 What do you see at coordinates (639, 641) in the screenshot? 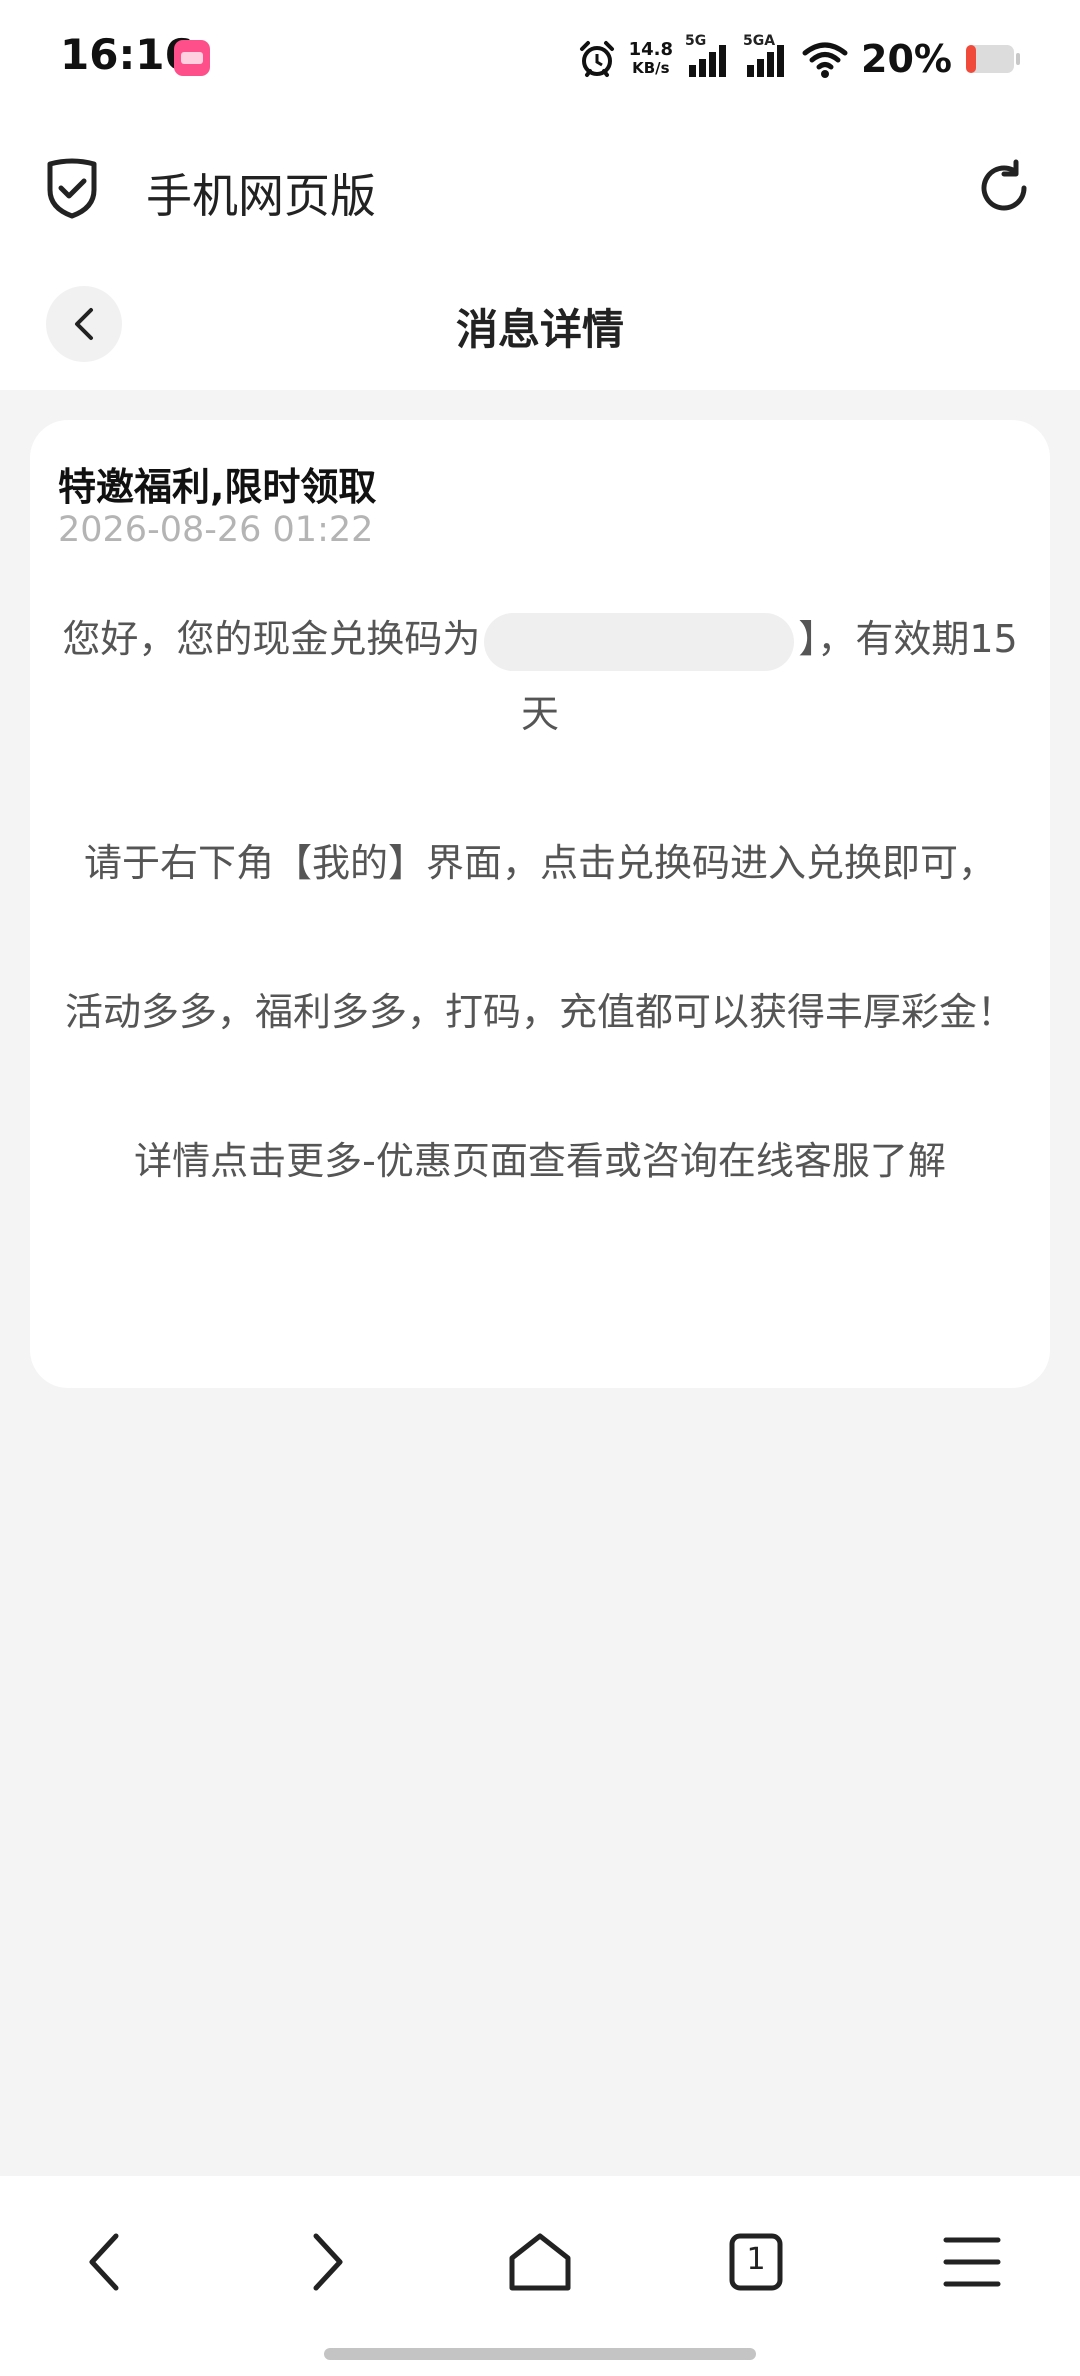
I see `redacted-code` at bounding box center [639, 641].